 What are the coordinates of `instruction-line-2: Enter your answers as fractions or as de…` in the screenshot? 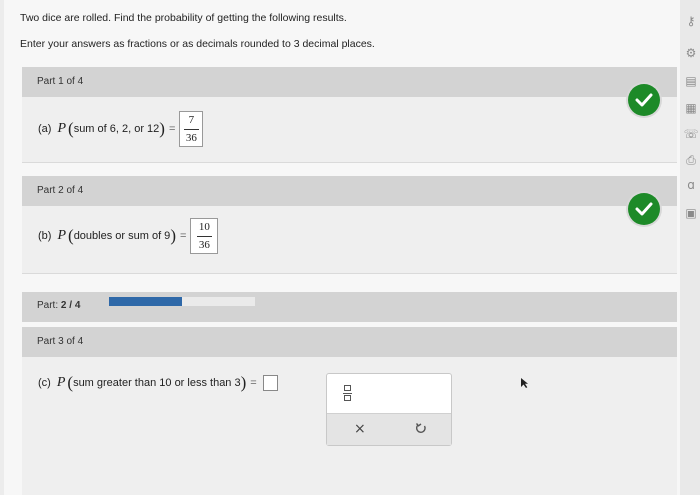 It's located at (197, 44).